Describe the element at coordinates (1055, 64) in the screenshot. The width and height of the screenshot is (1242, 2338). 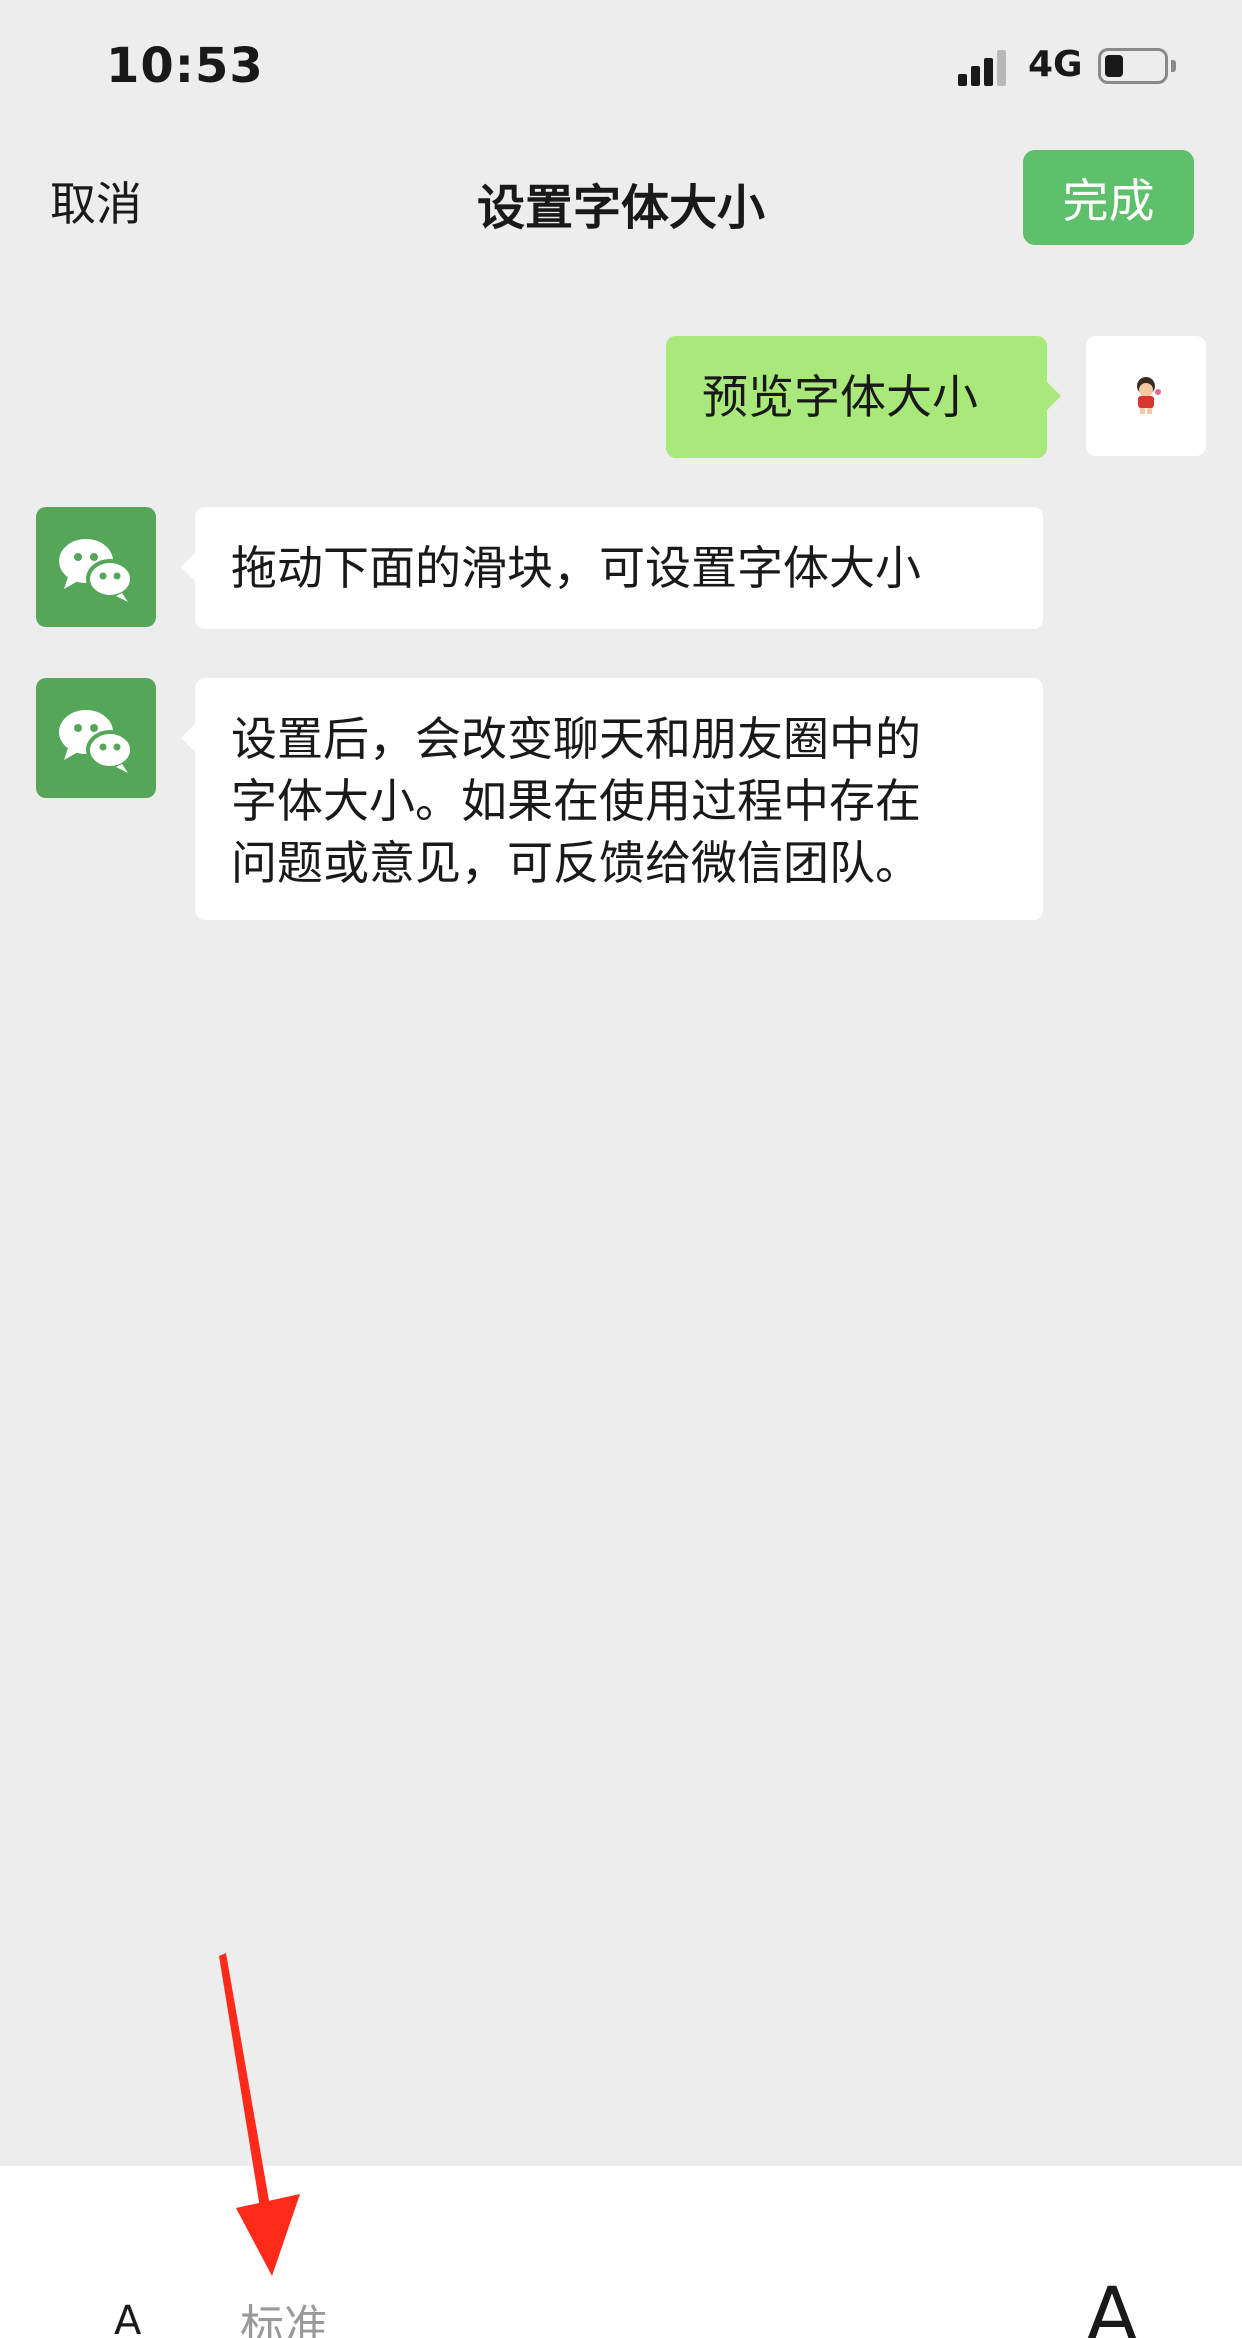
I see `network-type: 4G` at that location.